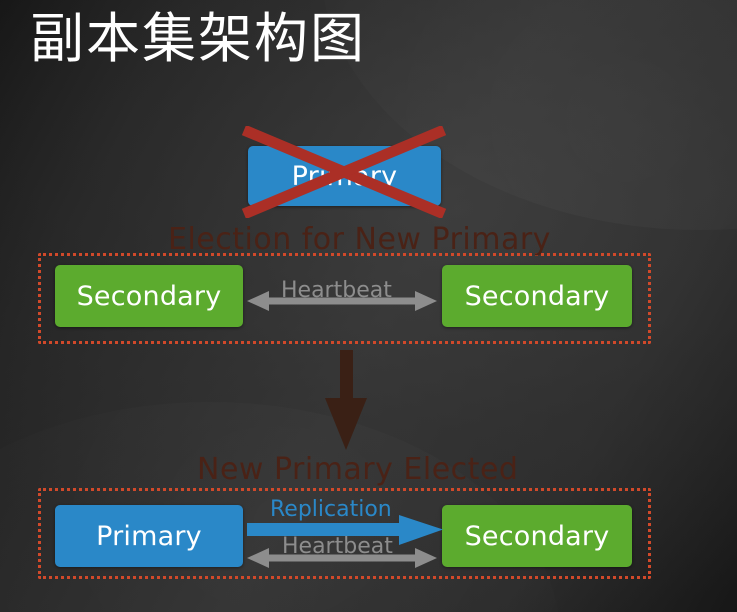  Describe the element at coordinates (331, 509) in the screenshot. I see `replication-label: Replication` at that location.